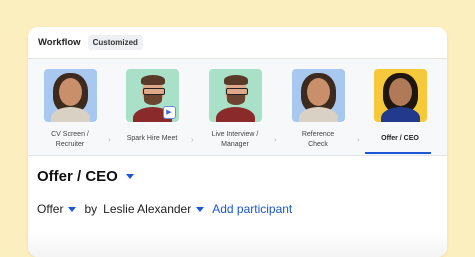  I want to click on step-label: Spark Hire Meet, so click(152, 138).